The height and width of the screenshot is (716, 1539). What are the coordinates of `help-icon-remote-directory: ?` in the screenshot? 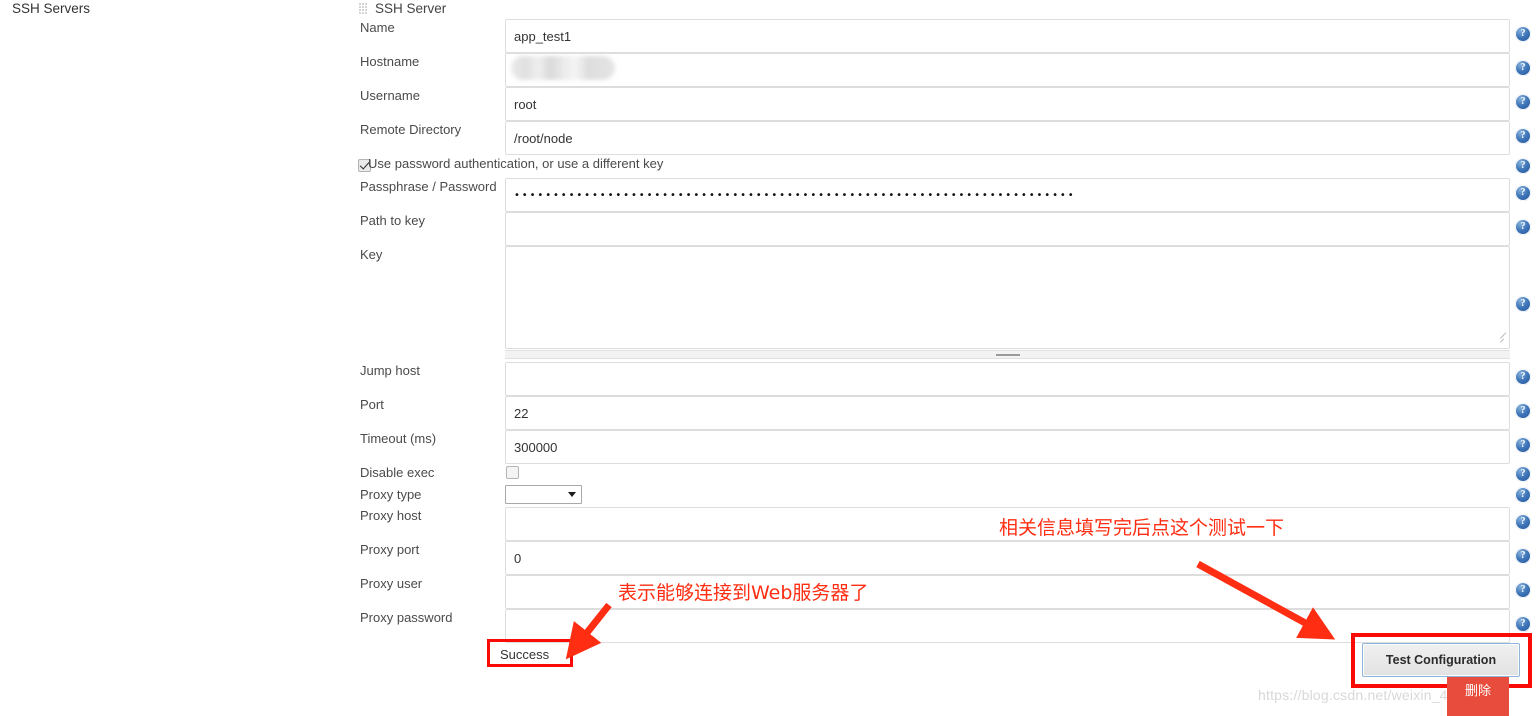 It's located at (1523, 136).